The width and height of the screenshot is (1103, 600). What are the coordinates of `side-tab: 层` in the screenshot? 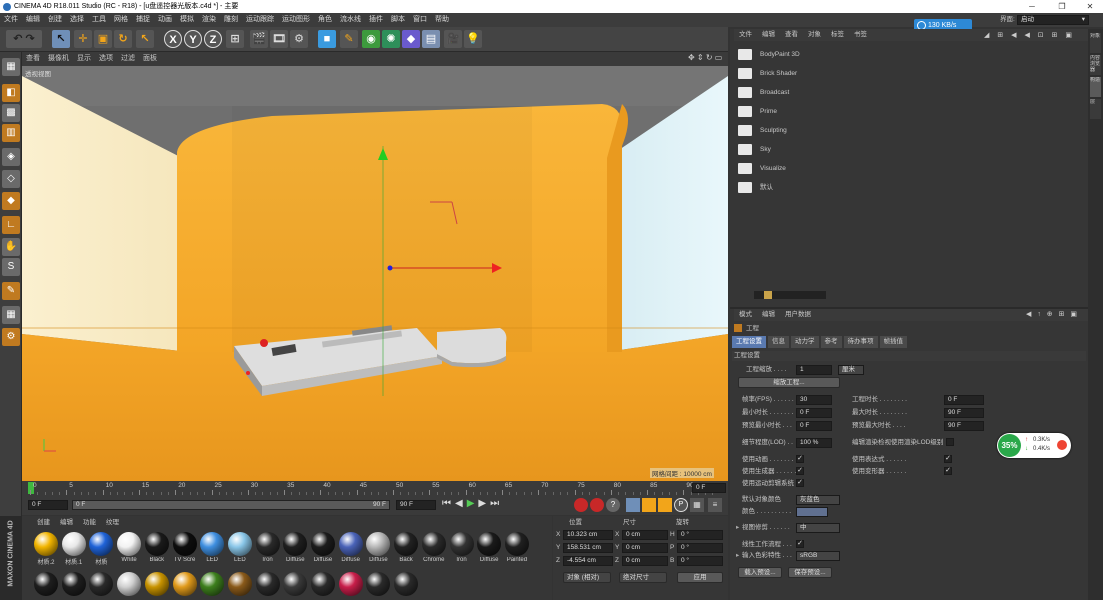 It's located at (1095, 109).